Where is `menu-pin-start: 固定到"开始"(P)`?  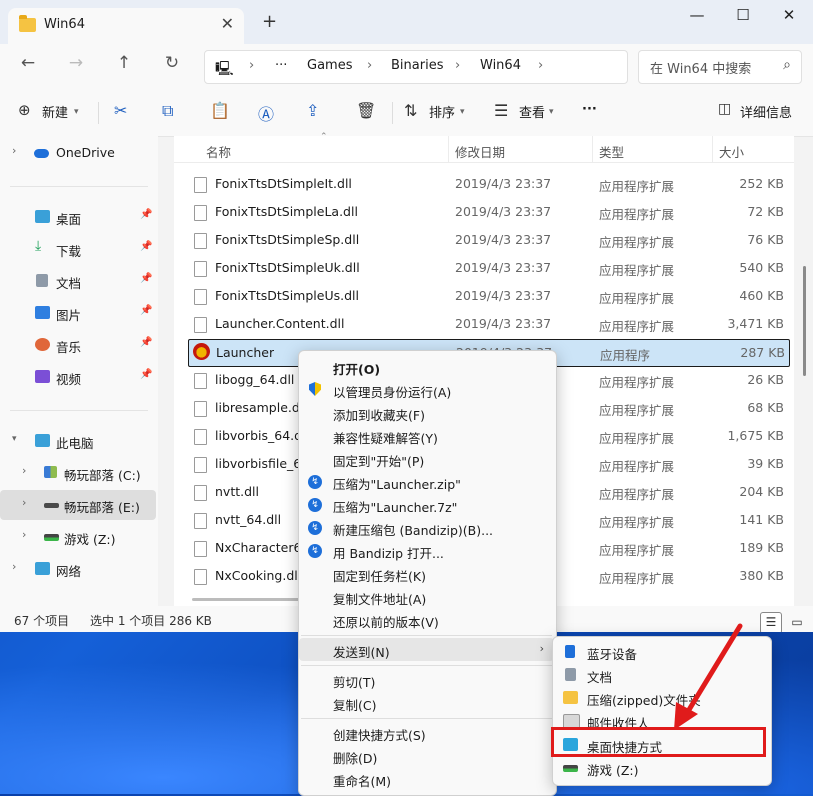
menu-pin-start: 固定到"开始"(P) is located at coordinates (426, 458).